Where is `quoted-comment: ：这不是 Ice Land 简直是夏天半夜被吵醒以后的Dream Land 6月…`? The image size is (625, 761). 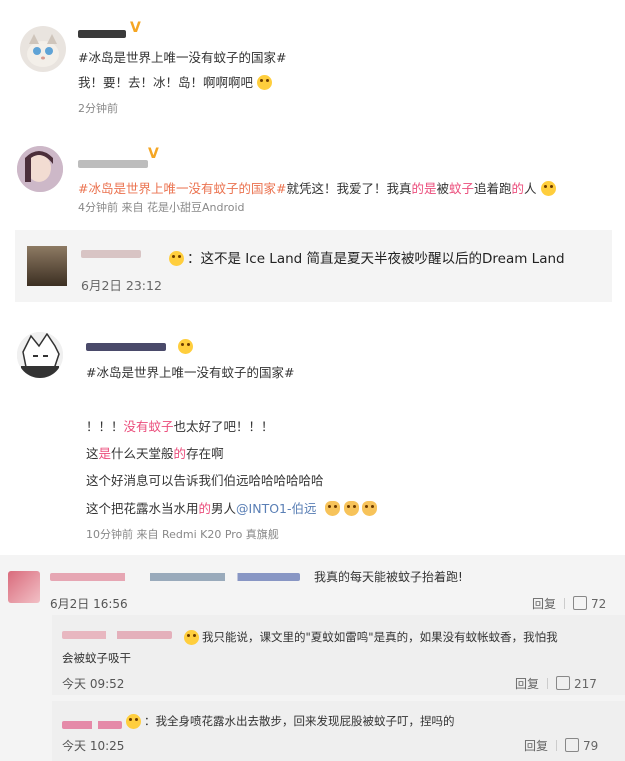
quoted-comment: ：这不是 Ice Land 简直是夏天半夜被吵醒以后的Dream Land 6月… is located at coordinates (313, 266).